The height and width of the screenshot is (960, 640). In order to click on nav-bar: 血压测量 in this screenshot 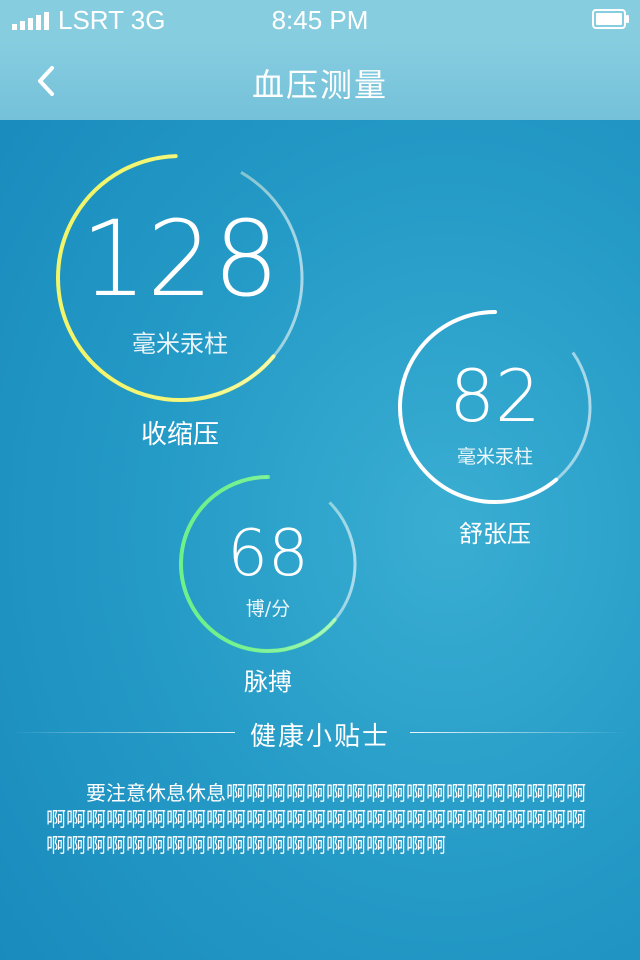, I will do `click(320, 80)`.